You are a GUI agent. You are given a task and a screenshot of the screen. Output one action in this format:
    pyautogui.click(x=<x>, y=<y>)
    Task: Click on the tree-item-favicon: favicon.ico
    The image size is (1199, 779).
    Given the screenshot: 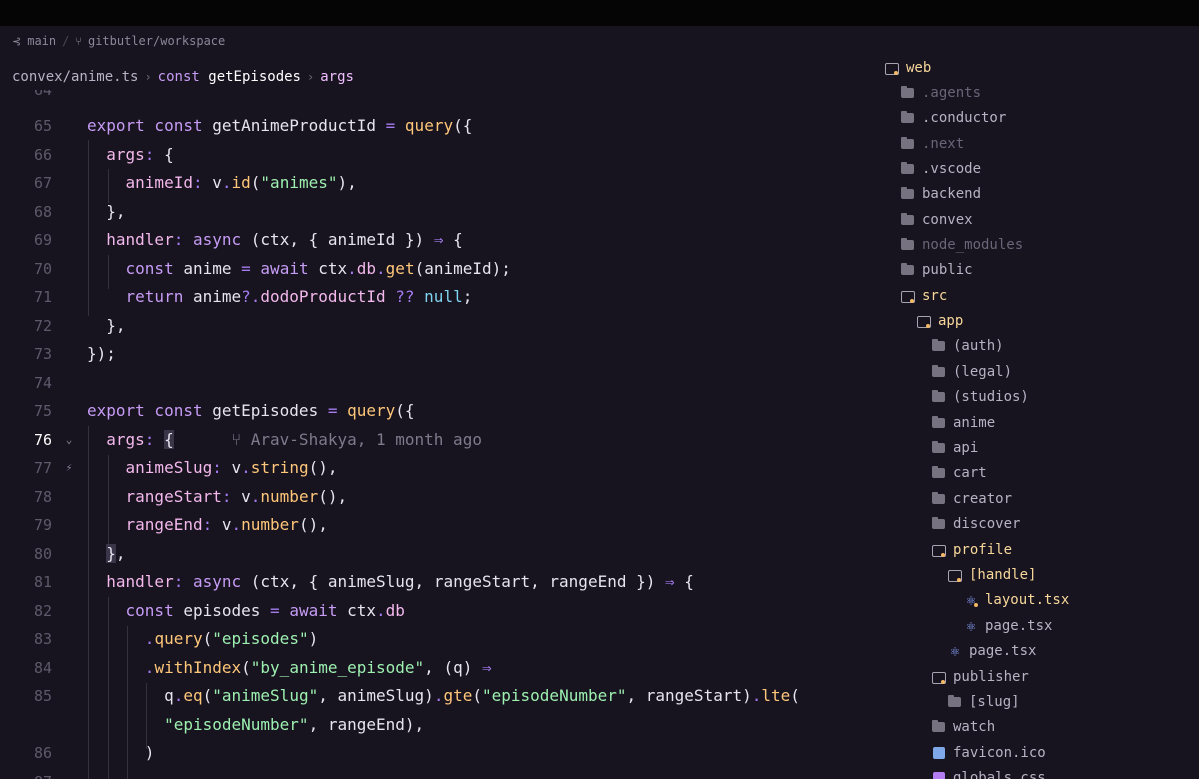 What is the action you would take?
    pyautogui.click(x=988, y=753)
    